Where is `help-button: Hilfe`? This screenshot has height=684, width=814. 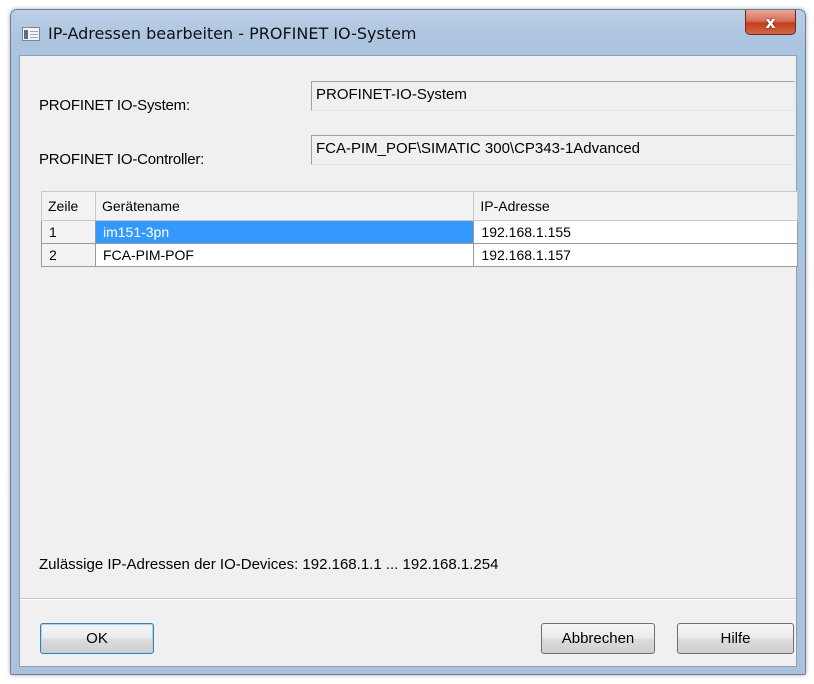
help-button: Hilfe is located at coordinates (735, 638).